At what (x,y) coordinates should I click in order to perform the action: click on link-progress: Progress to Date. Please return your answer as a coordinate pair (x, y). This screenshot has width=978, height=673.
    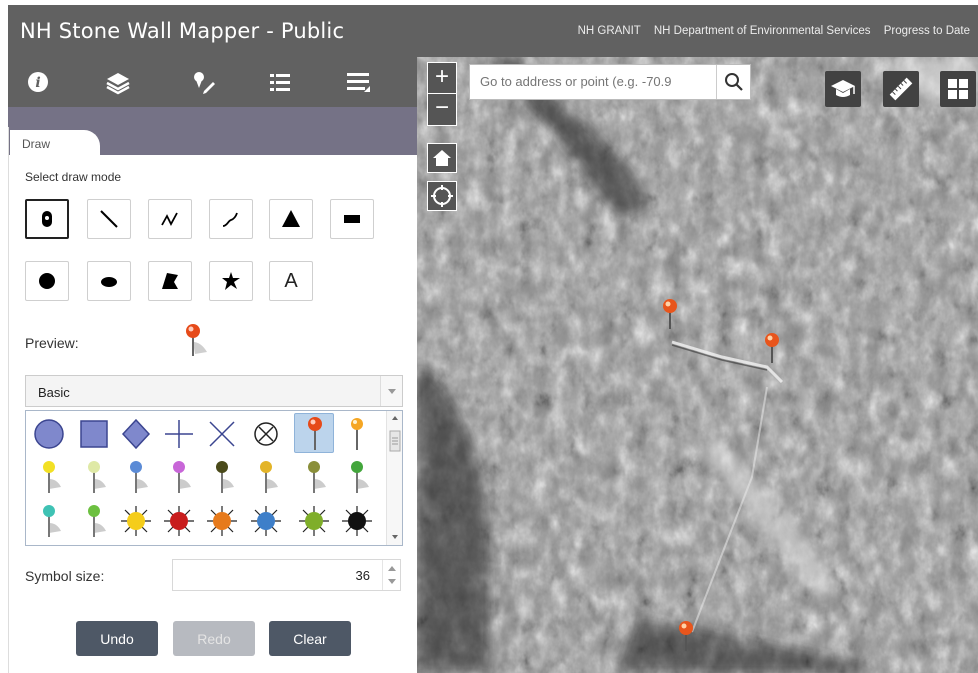
    Looking at the image, I should click on (927, 31).